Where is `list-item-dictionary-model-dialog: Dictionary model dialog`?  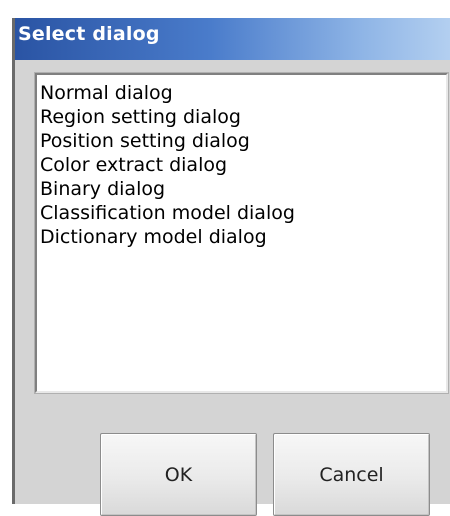
list-item-dictionary-model-dialog: Dictionary model dialog is located at coordinates (243, 237).